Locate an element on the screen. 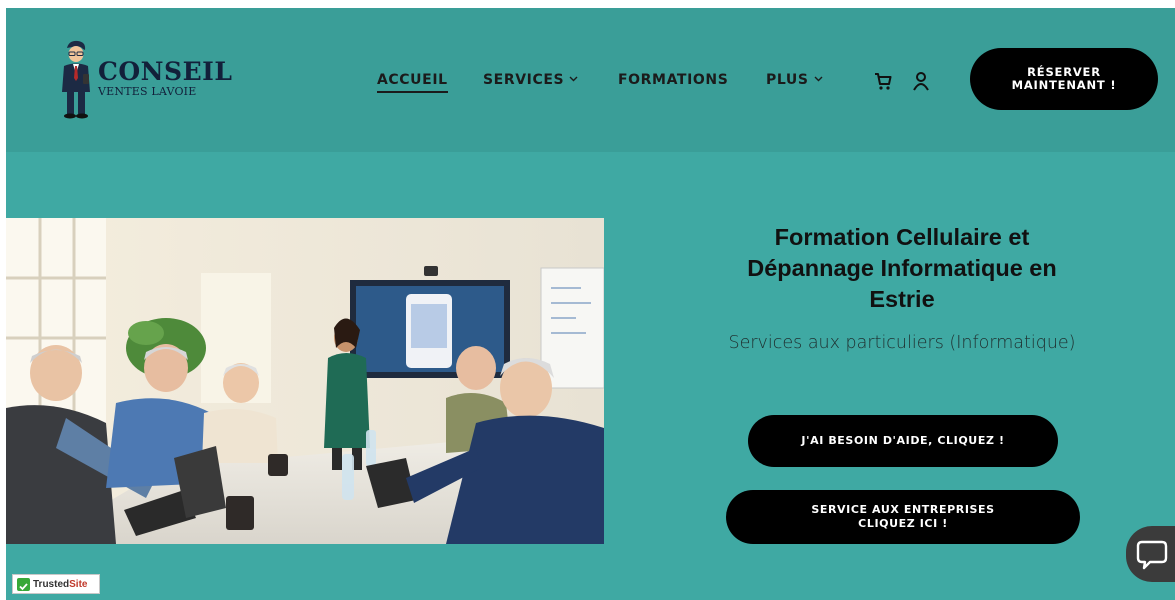 The width and height of the screenshot is (1175, 600). logo: CONSEIL VENTES LAVOIE is located at coordinates (145, 80).